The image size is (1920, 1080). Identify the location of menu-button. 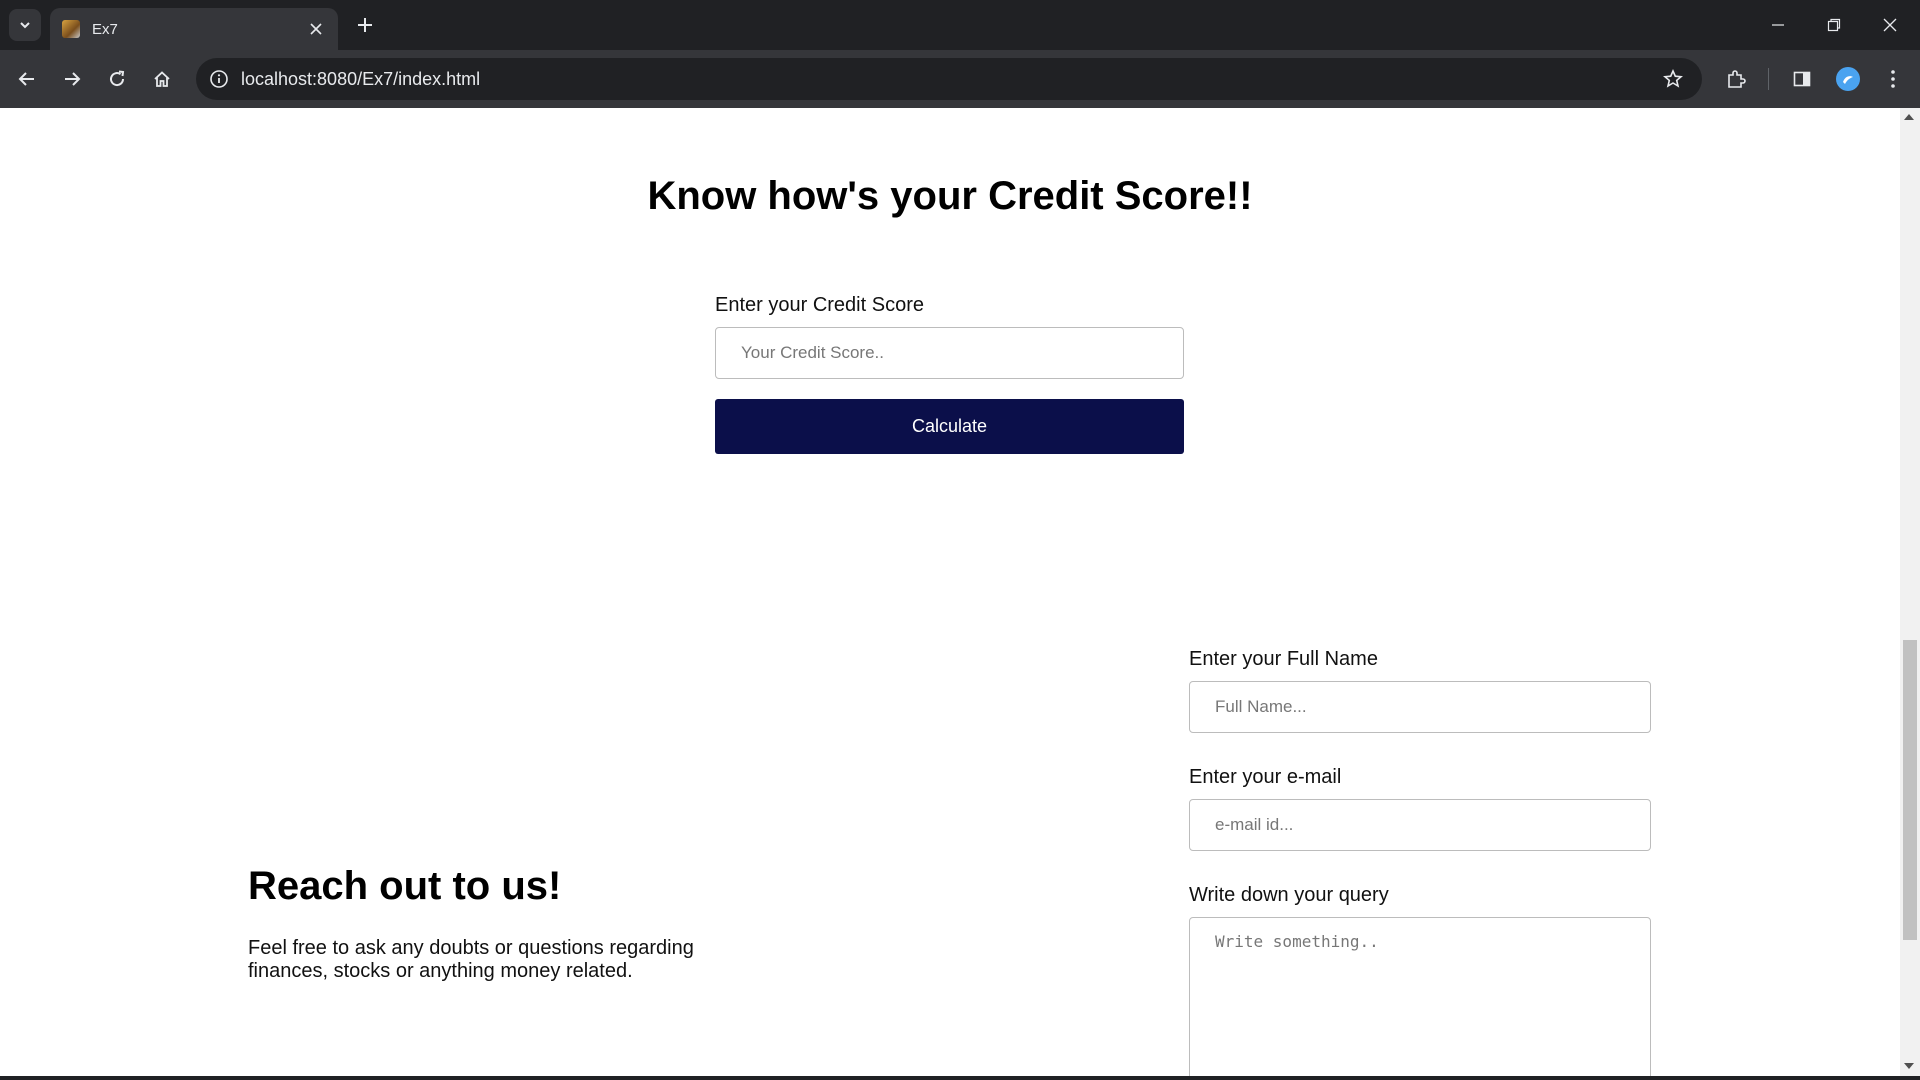
(1893, 79).